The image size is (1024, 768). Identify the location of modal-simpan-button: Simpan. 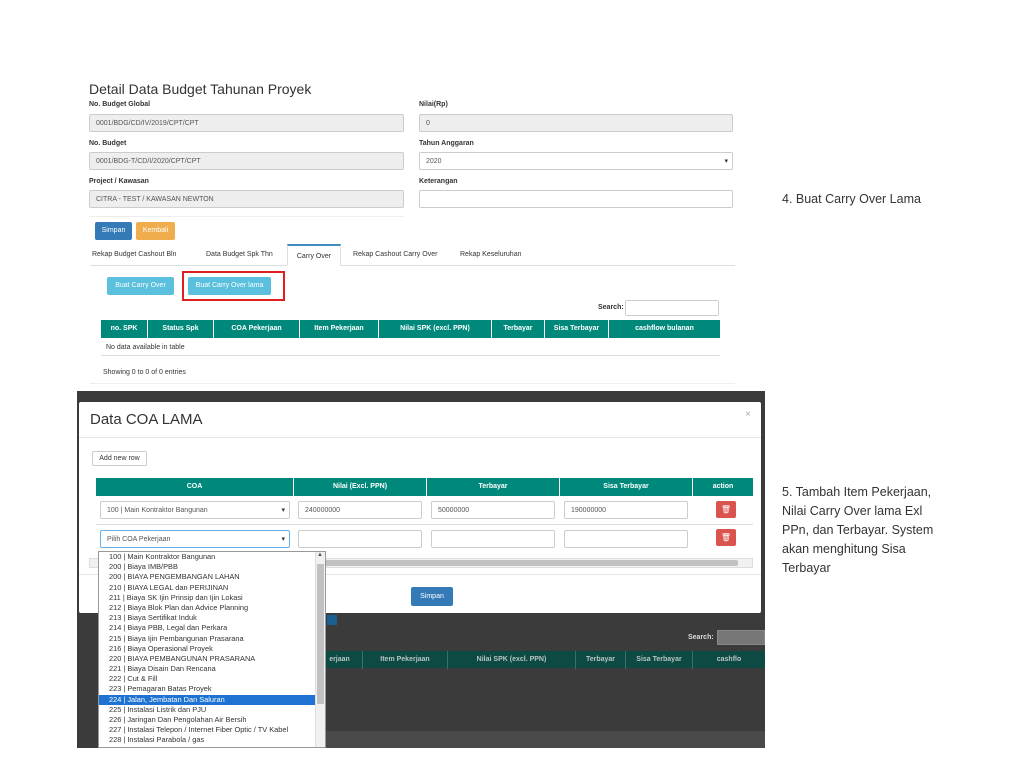
(432, 596).